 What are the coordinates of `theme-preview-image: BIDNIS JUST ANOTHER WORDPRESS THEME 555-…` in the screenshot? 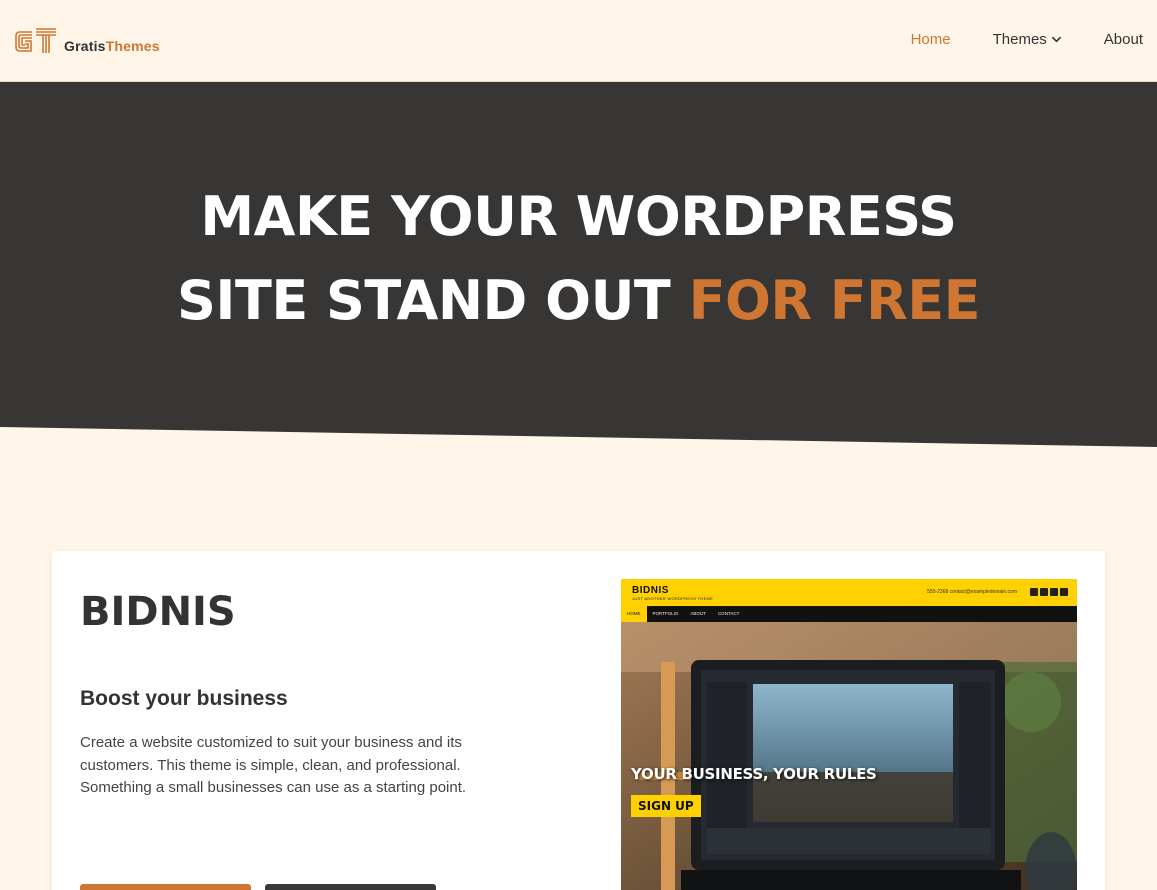 It's located at (849, 734).